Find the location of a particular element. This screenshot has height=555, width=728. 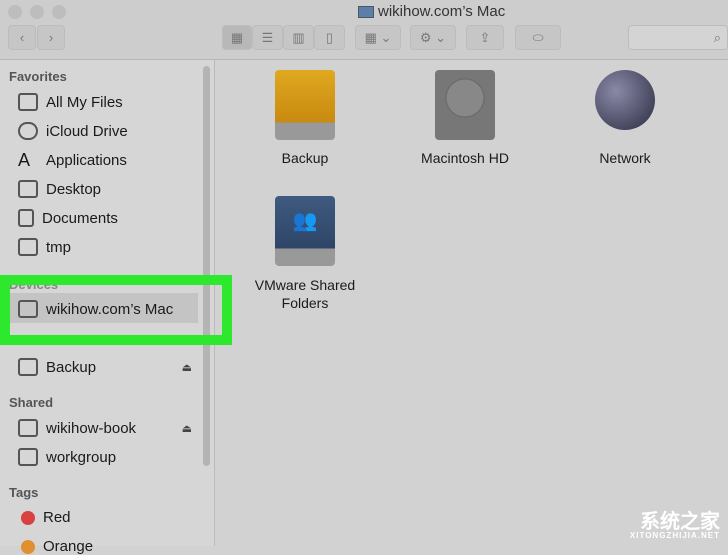

sidebar-item-backup: Backup ⏏ is located at coordinates (107, 367).